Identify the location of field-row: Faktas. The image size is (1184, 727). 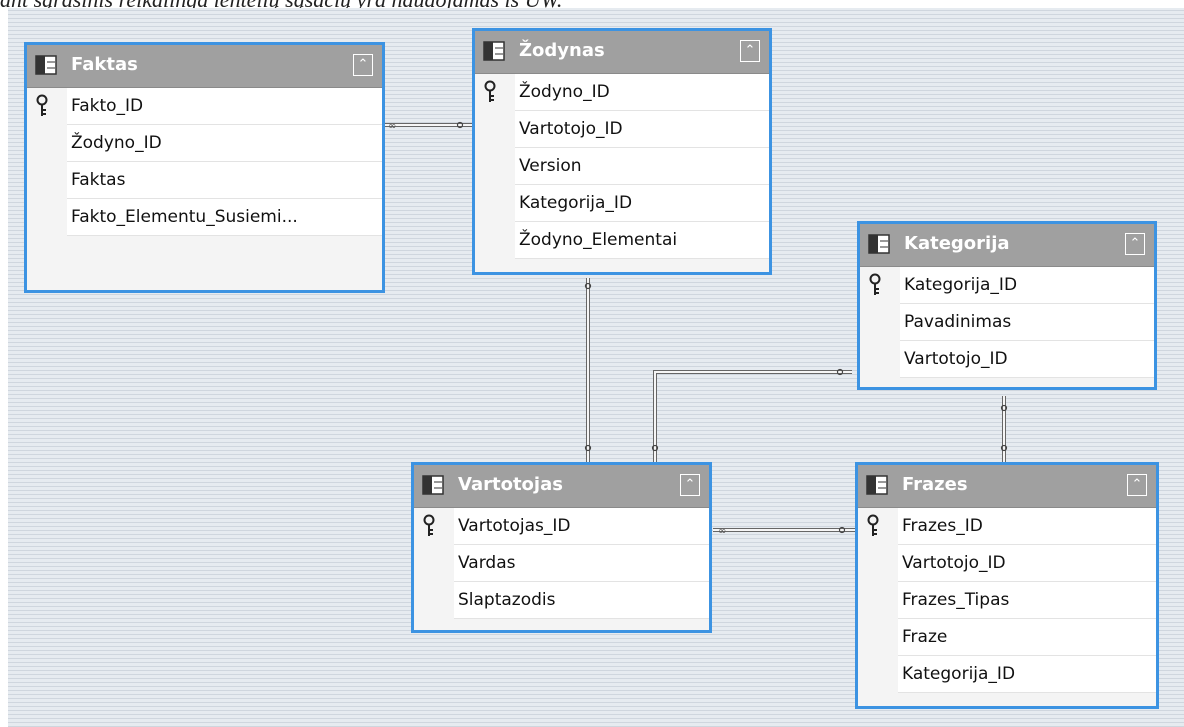
(204, 180).